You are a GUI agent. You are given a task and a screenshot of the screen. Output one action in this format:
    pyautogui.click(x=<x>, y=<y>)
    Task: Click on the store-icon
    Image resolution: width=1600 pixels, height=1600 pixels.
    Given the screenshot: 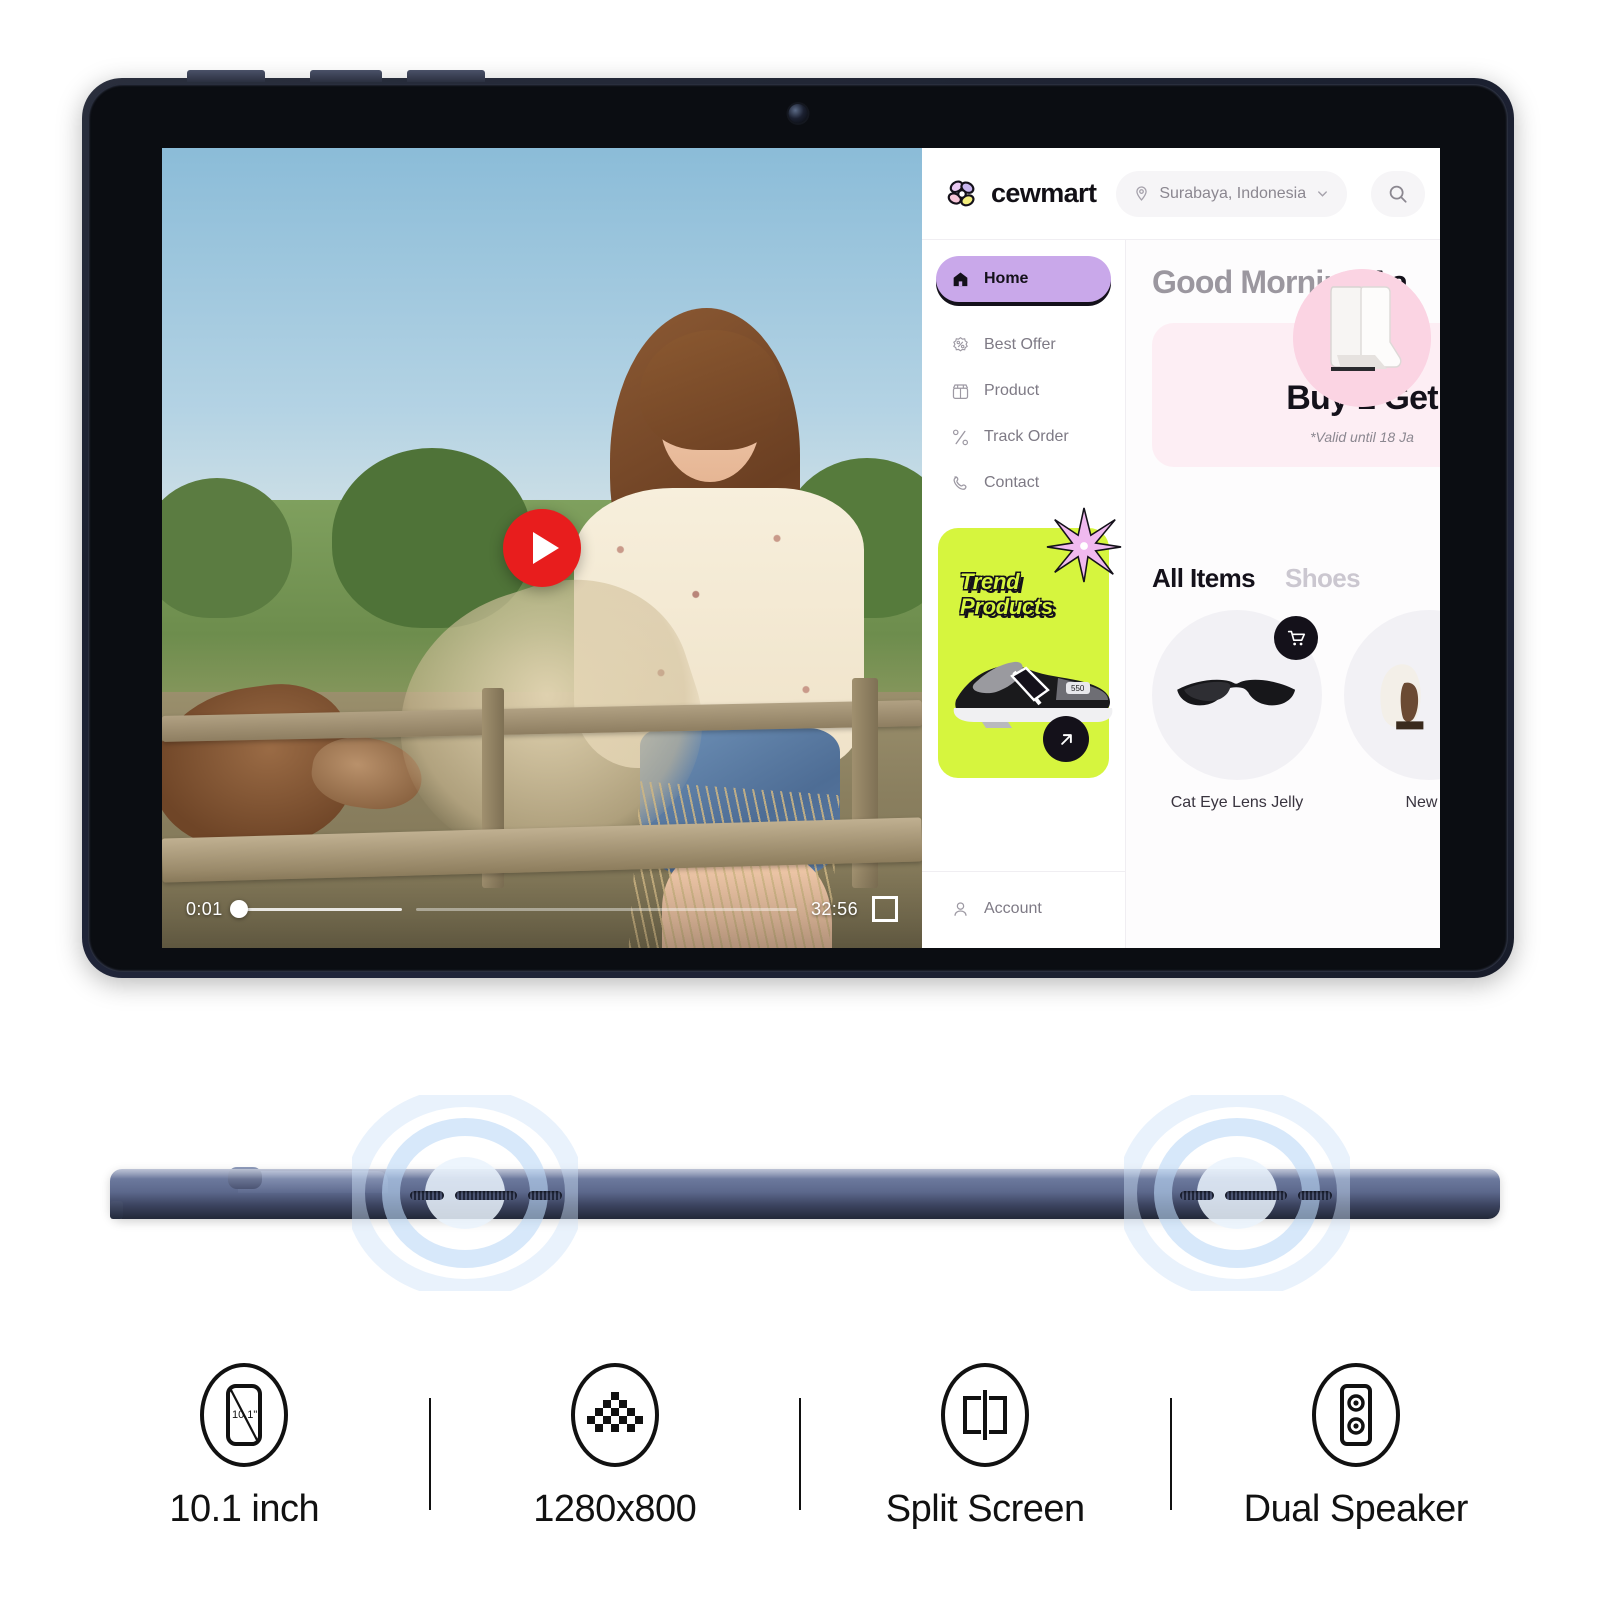 What is the action you would take?
    pyautogui.click(x=960, y=391)
    